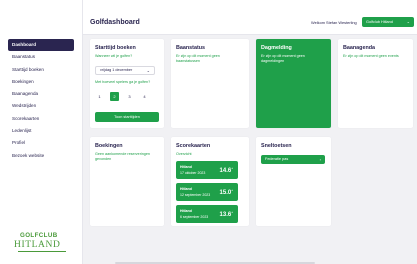  Describe the element at coordinates (207, 214) in the screenshot. I see `scorecard-item: Hitland 6 september 2023 13.6+` at that location.